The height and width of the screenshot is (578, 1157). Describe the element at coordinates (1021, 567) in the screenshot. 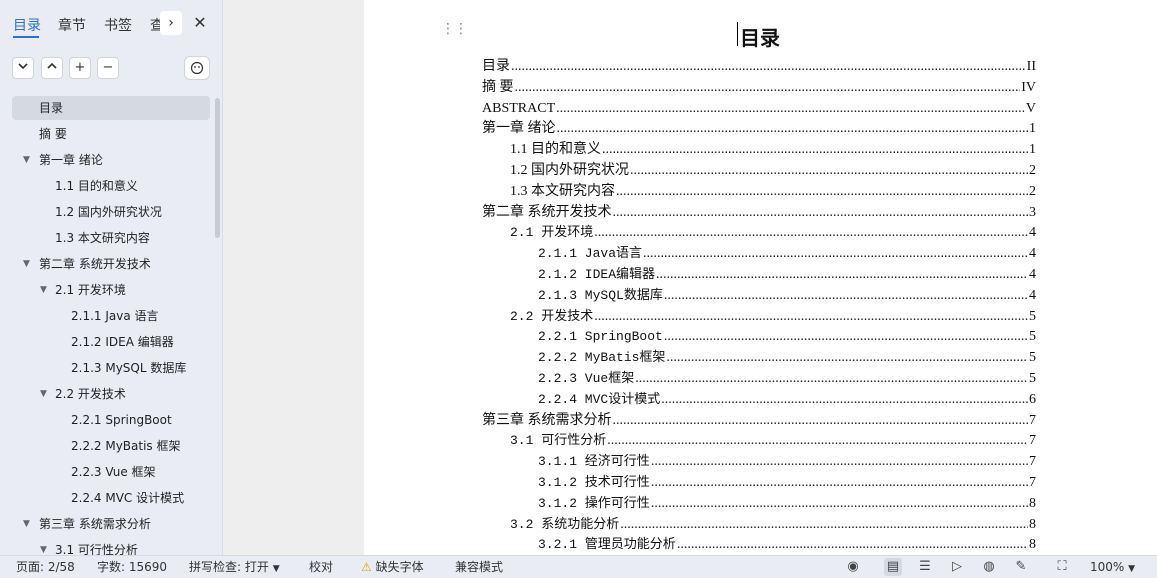

I see `pen-icon: ✎` at that location.